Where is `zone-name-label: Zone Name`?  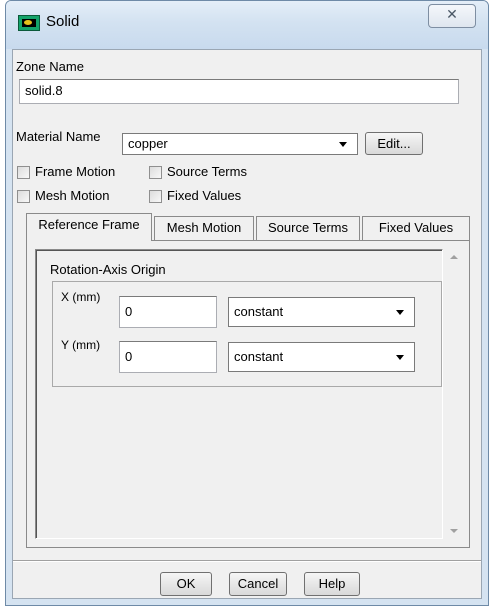
zone-name-label: Zone Name is located at coordinates (50, 66).